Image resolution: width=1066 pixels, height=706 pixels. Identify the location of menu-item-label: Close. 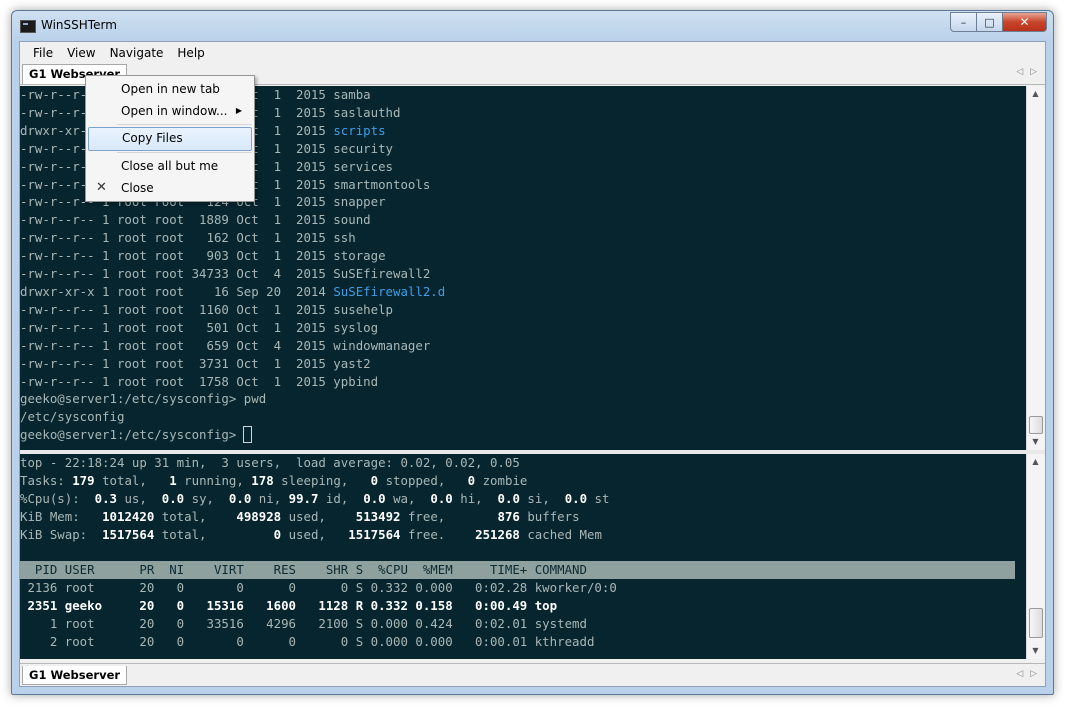
(137, 188).